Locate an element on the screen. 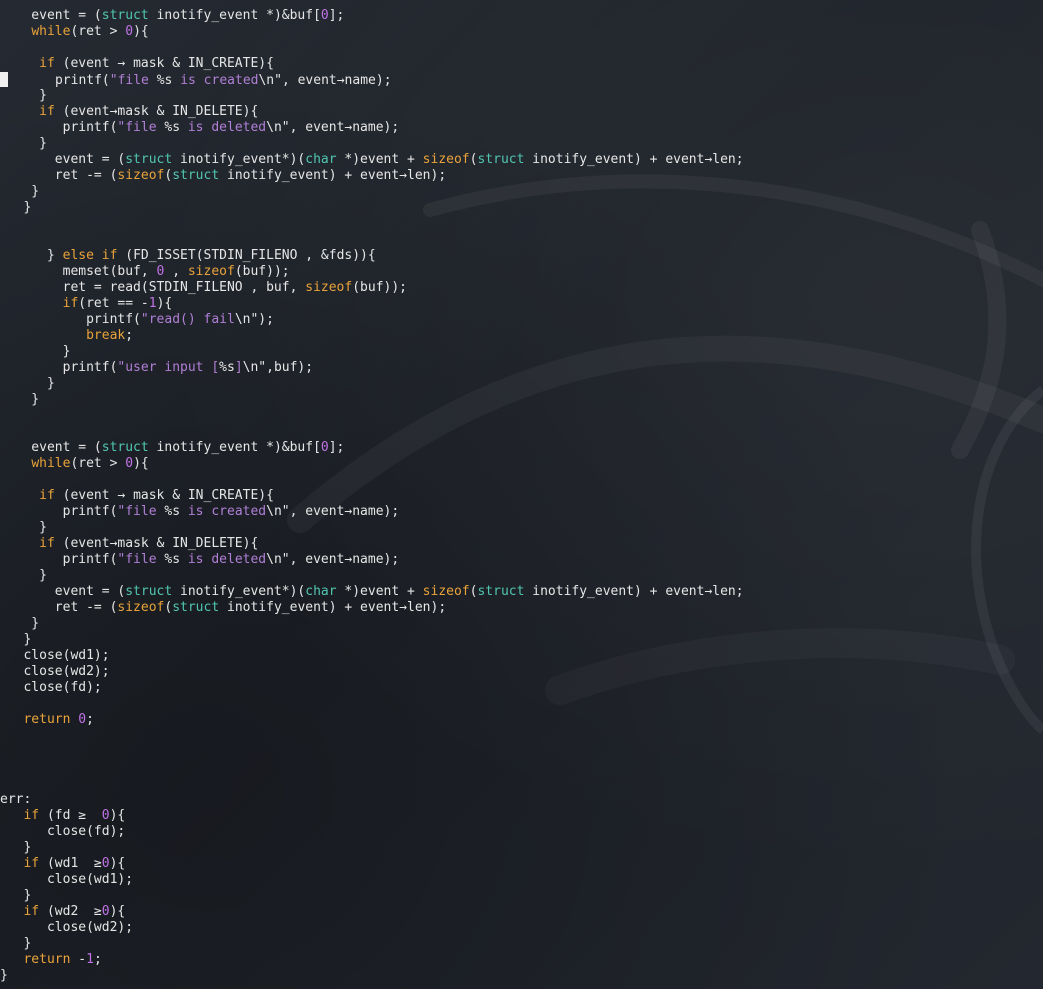 This screenshot has width=1043, height=989. code-line: if(ret == -1){ is located at coordinates (521, 304).